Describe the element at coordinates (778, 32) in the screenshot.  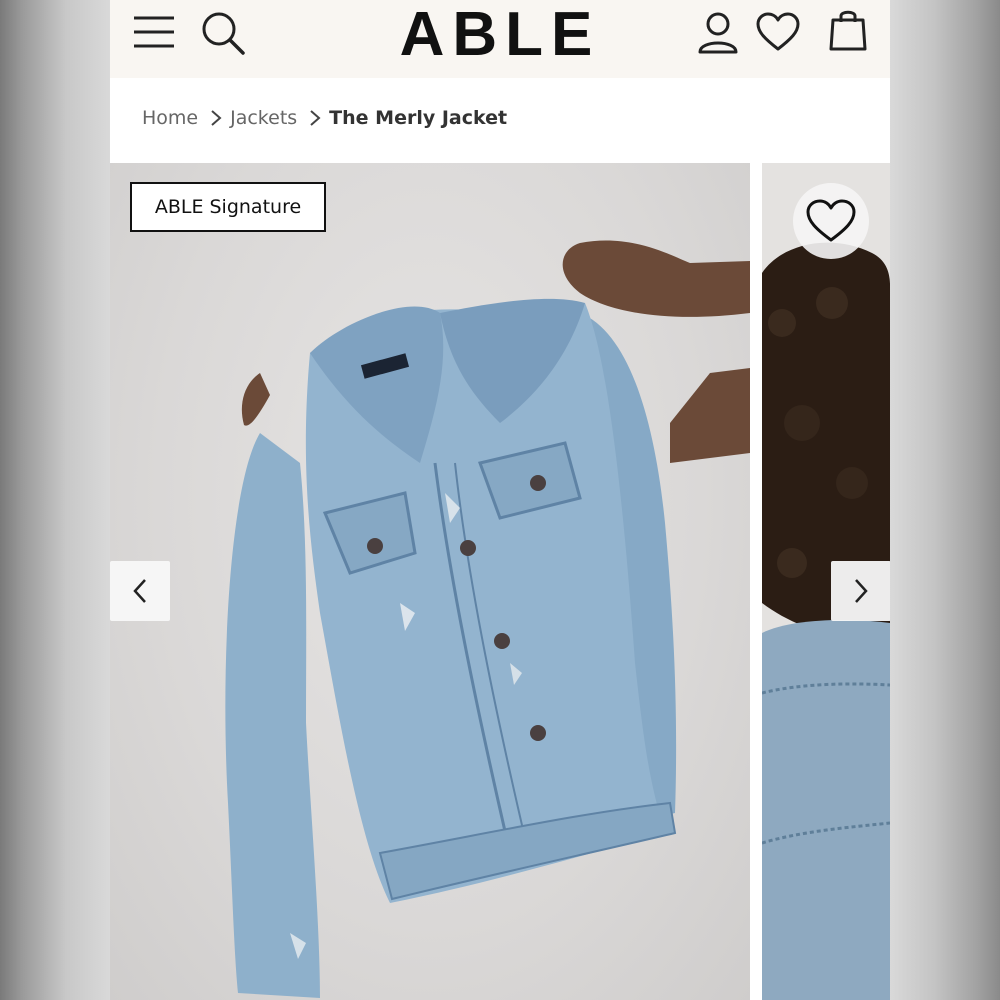
I see `wishlist-heart-icon` at that location.